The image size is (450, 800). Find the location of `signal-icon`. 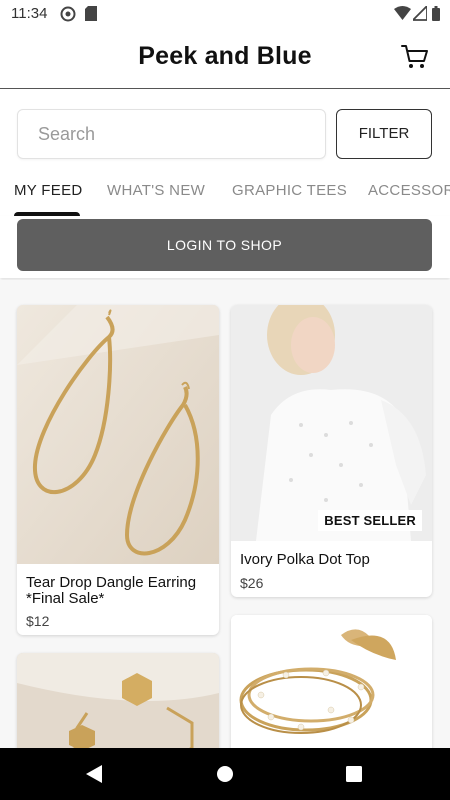

signal-icon is located at coordinates (419, 14).